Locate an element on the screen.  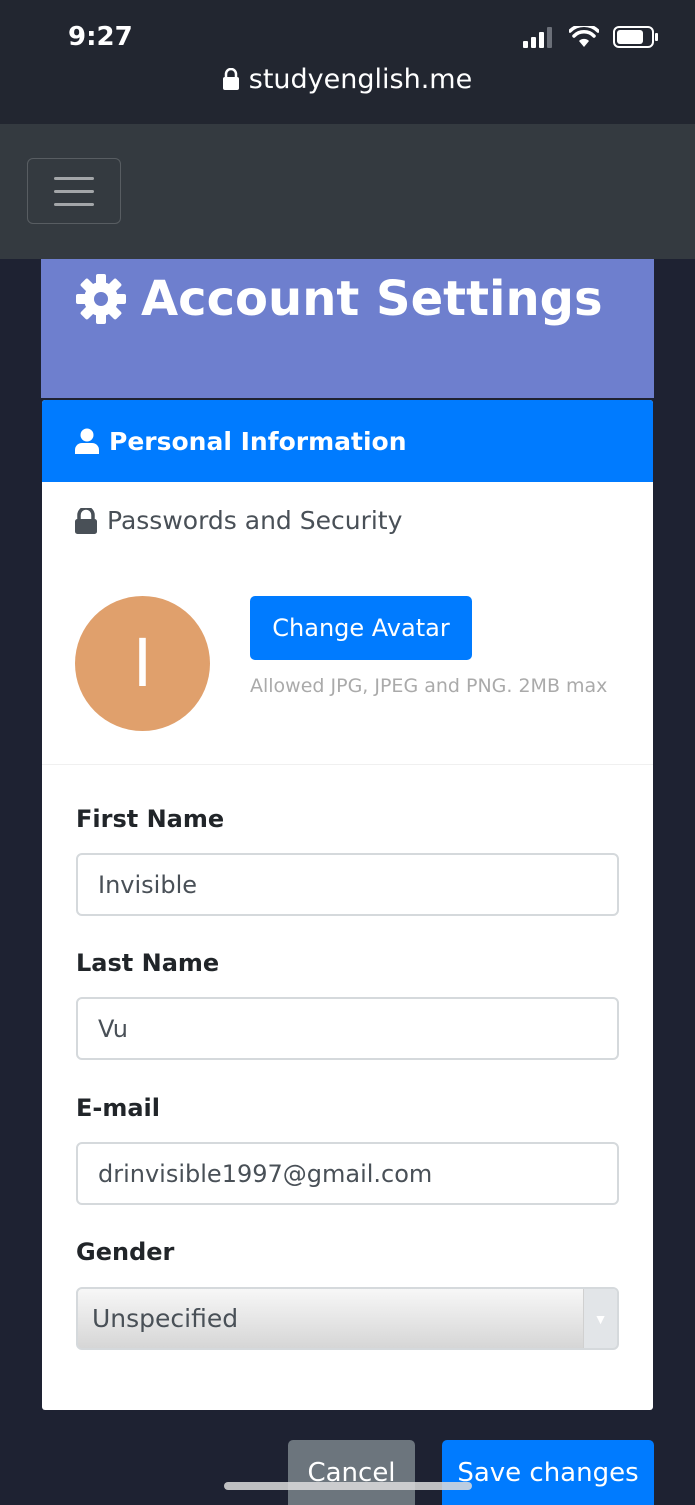
address-bar: studyenglish.me is located at coordinates (347, 79).